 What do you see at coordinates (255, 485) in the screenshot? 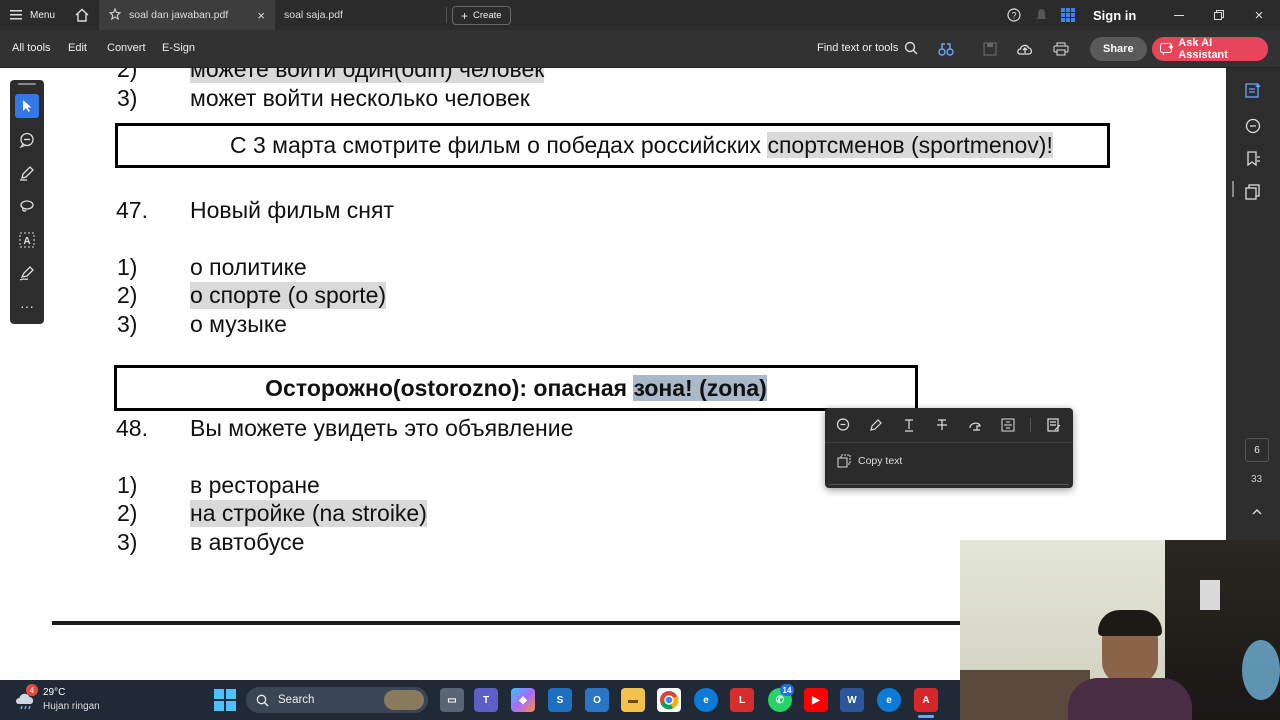
I see `option-text: в ресторане` at bounding box center [255, 485].